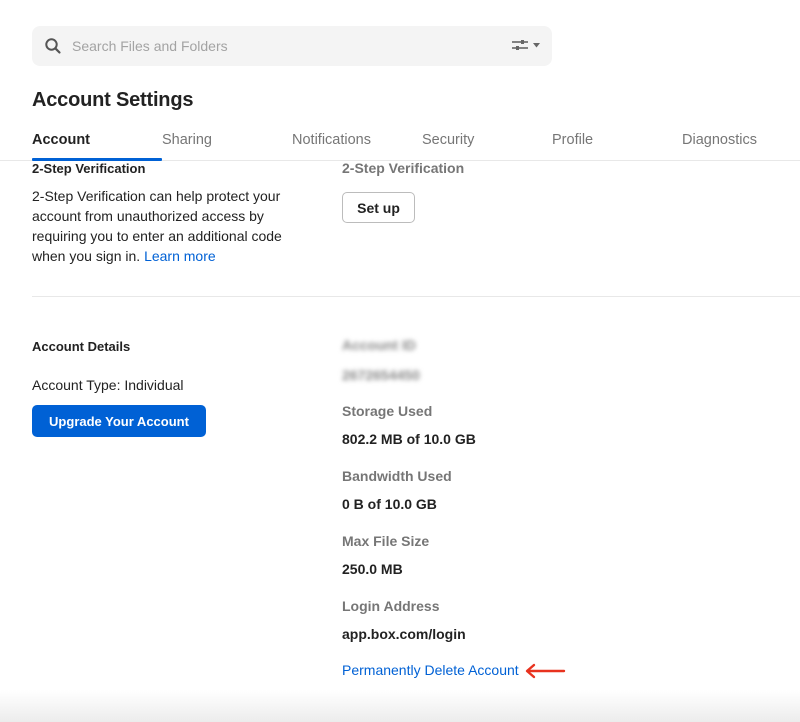  I want to click on tab-account: Account, so click(61, 140).